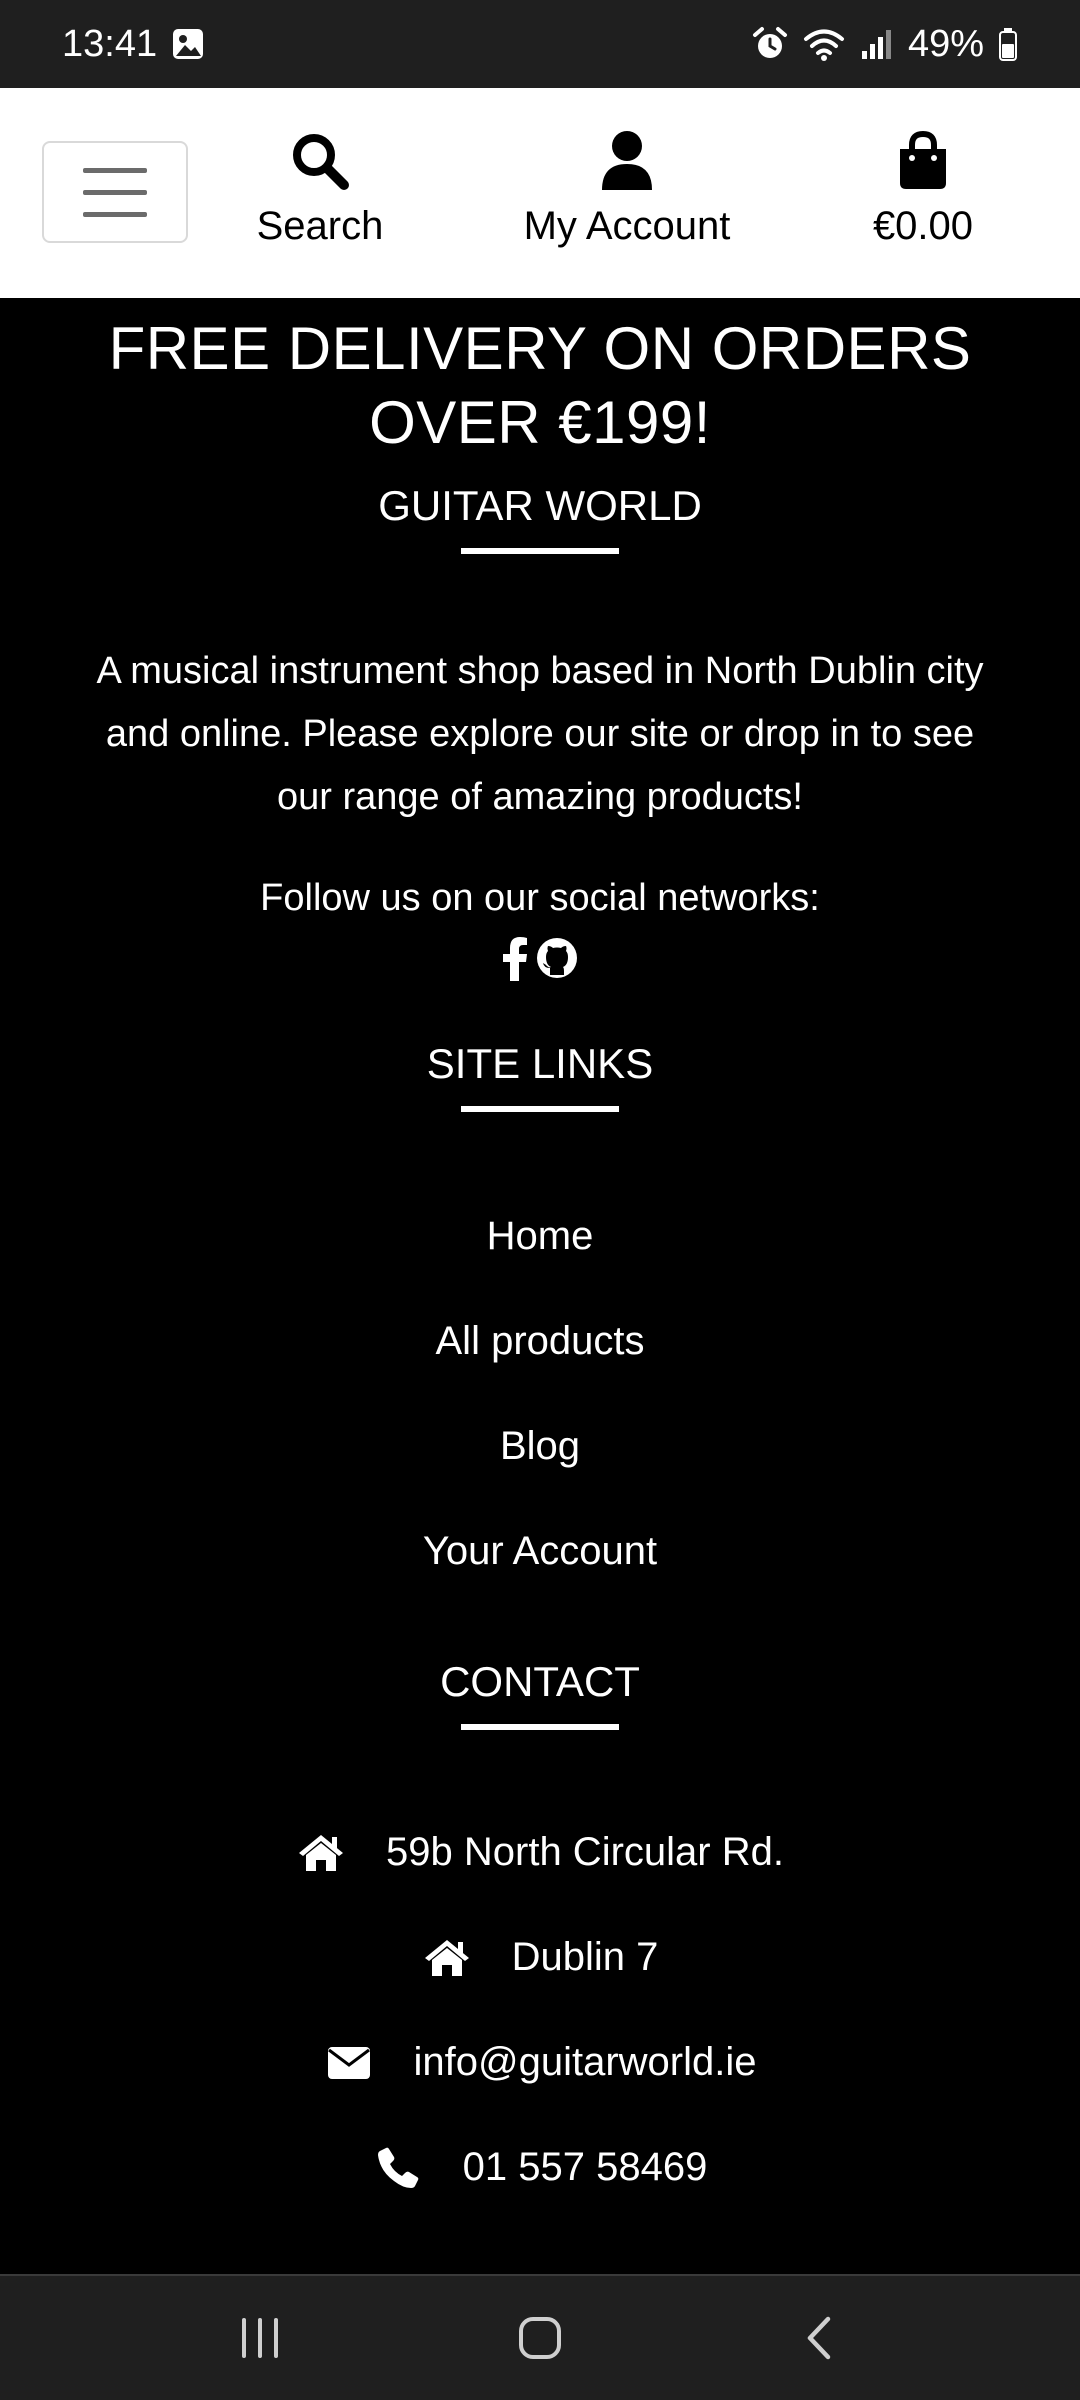 This screenshot has width=1080, height=2400. I want to click on alarm-icon, so click(770, 44).